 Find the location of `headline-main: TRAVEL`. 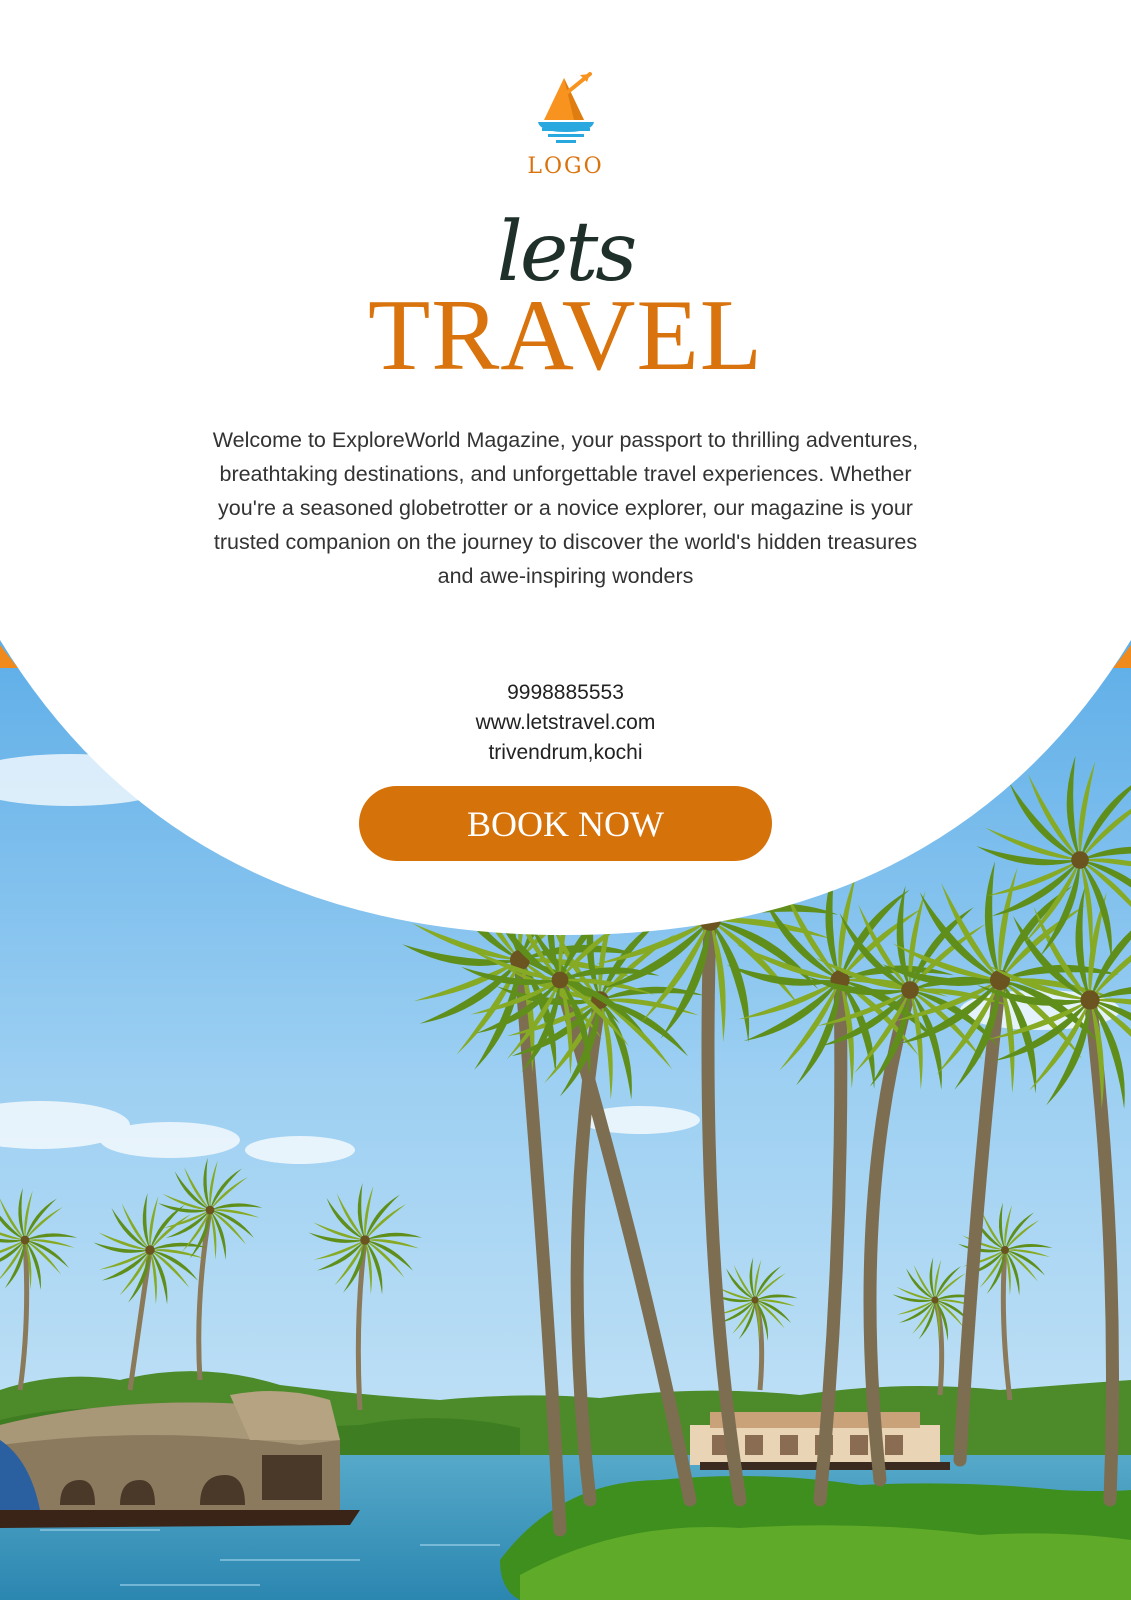

headline-main: TRAVEL is located at coordinates (565, 335).